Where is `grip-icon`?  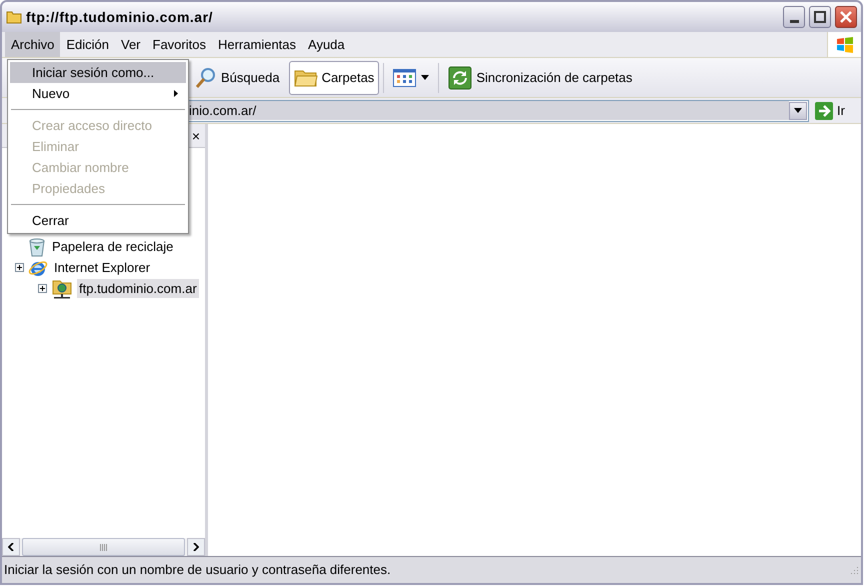 grip-icon is located at coordinates (103, 547).